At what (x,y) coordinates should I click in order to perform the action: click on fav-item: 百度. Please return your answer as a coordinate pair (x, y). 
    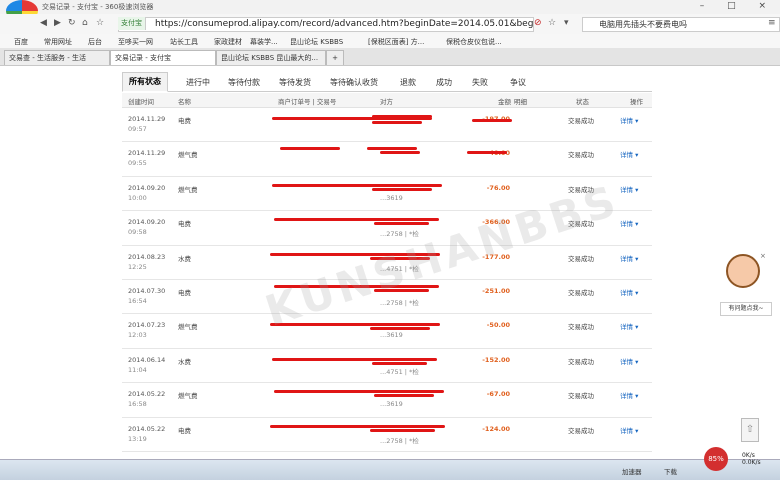
    Looking at the image, I should click on (21, 42).